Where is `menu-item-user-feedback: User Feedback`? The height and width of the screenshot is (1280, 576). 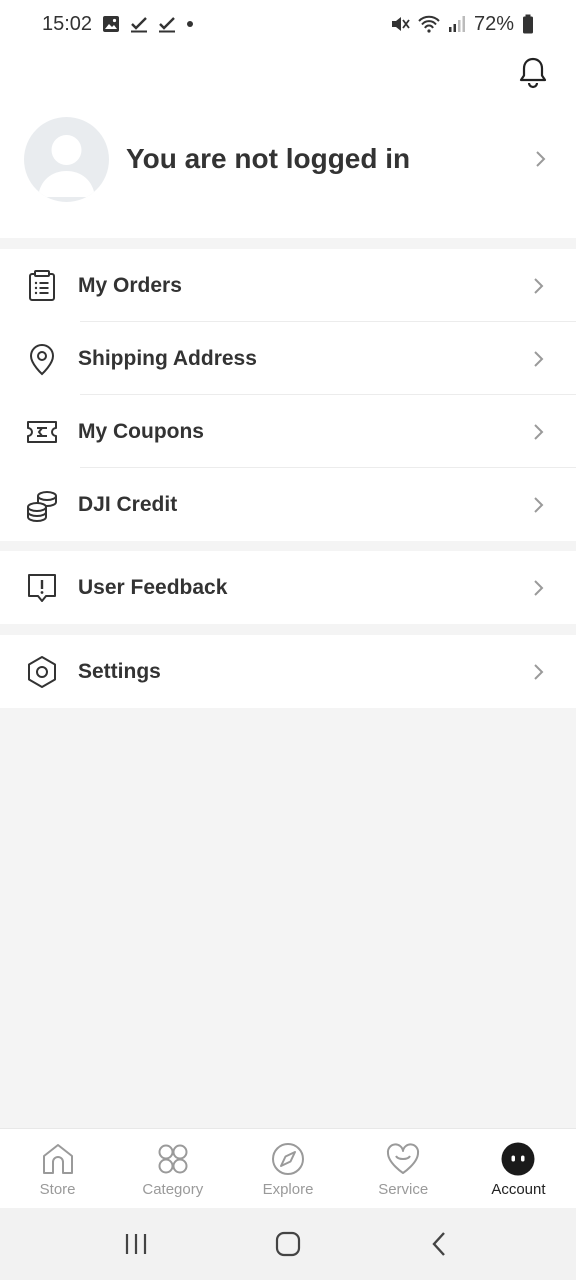
menu-item-user-feedback: User Feedback is located at coordinates (288, 587).